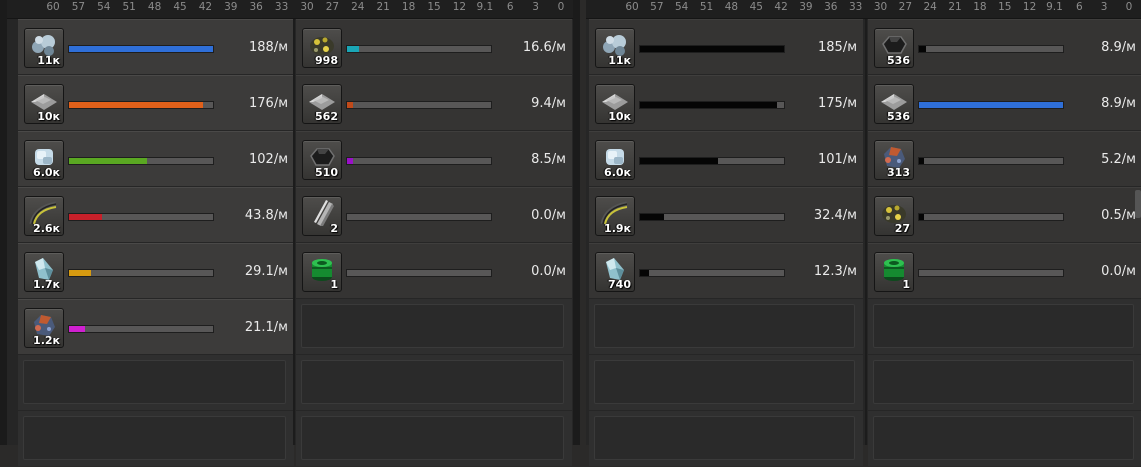 The height and width of the screenshot is (467, 1141). I want to click on item-row: 998 16.6/м, so click(434, 46).